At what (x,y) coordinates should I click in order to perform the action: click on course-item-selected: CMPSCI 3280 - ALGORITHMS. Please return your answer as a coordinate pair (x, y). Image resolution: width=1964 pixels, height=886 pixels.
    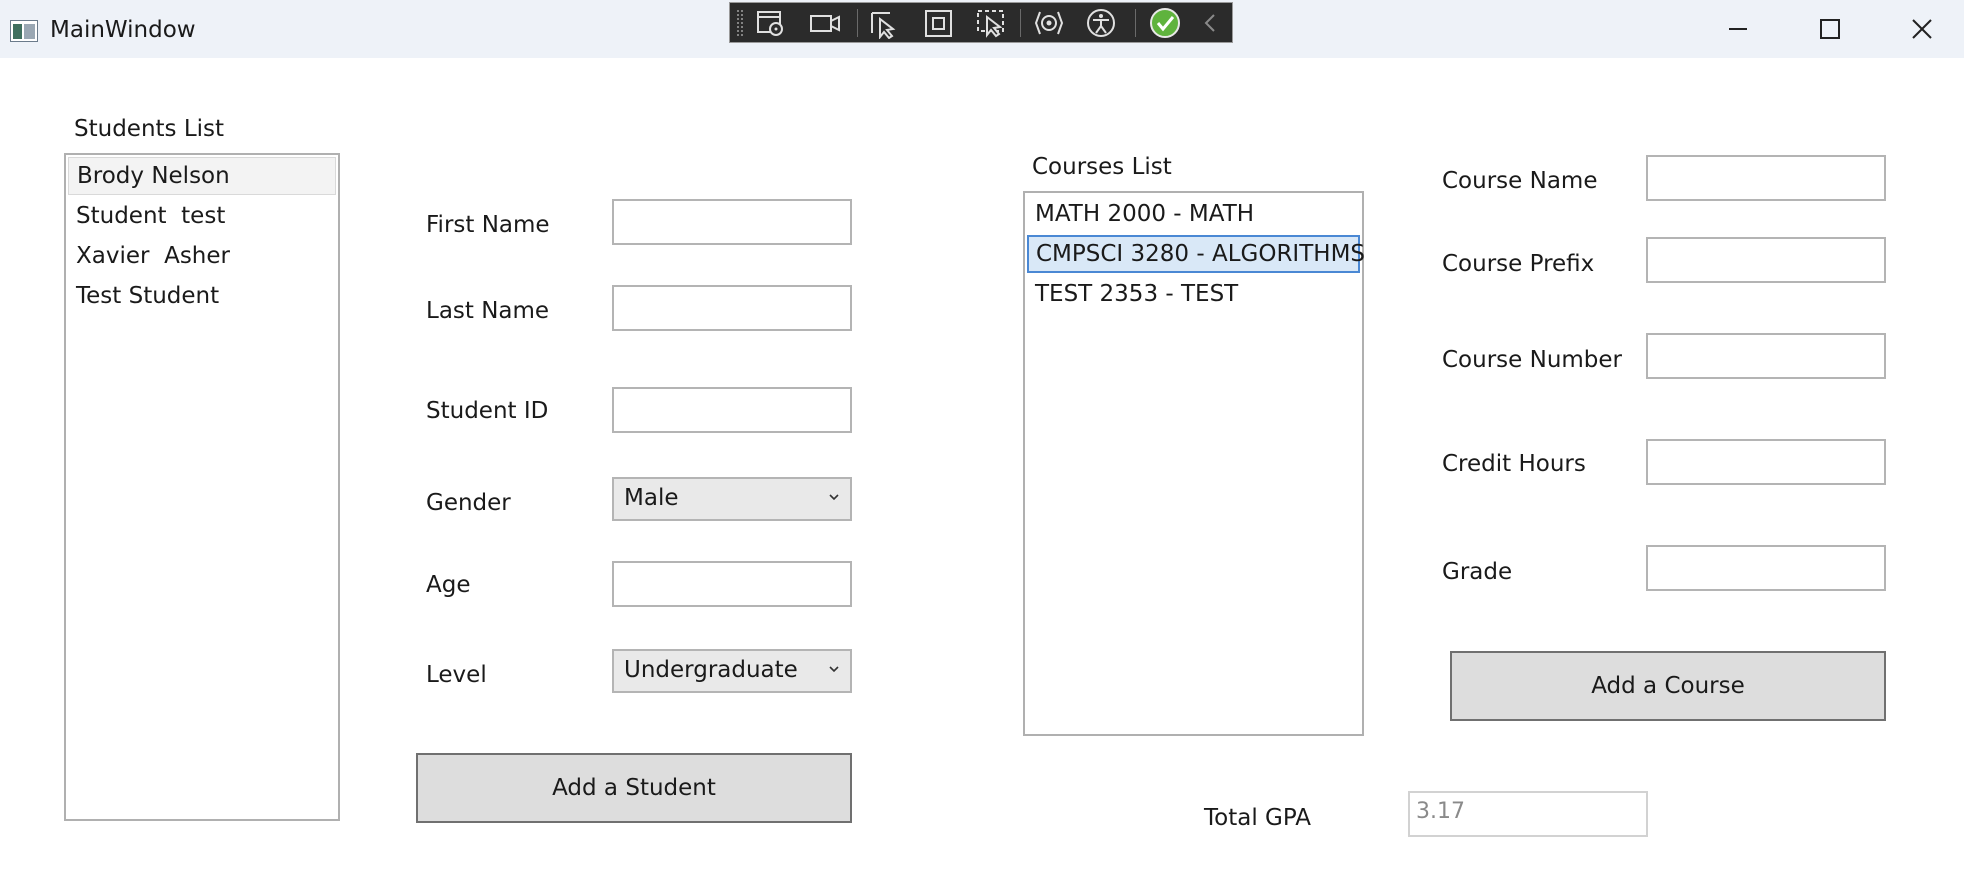
    Looking at the image, I should click on (1196, 254).